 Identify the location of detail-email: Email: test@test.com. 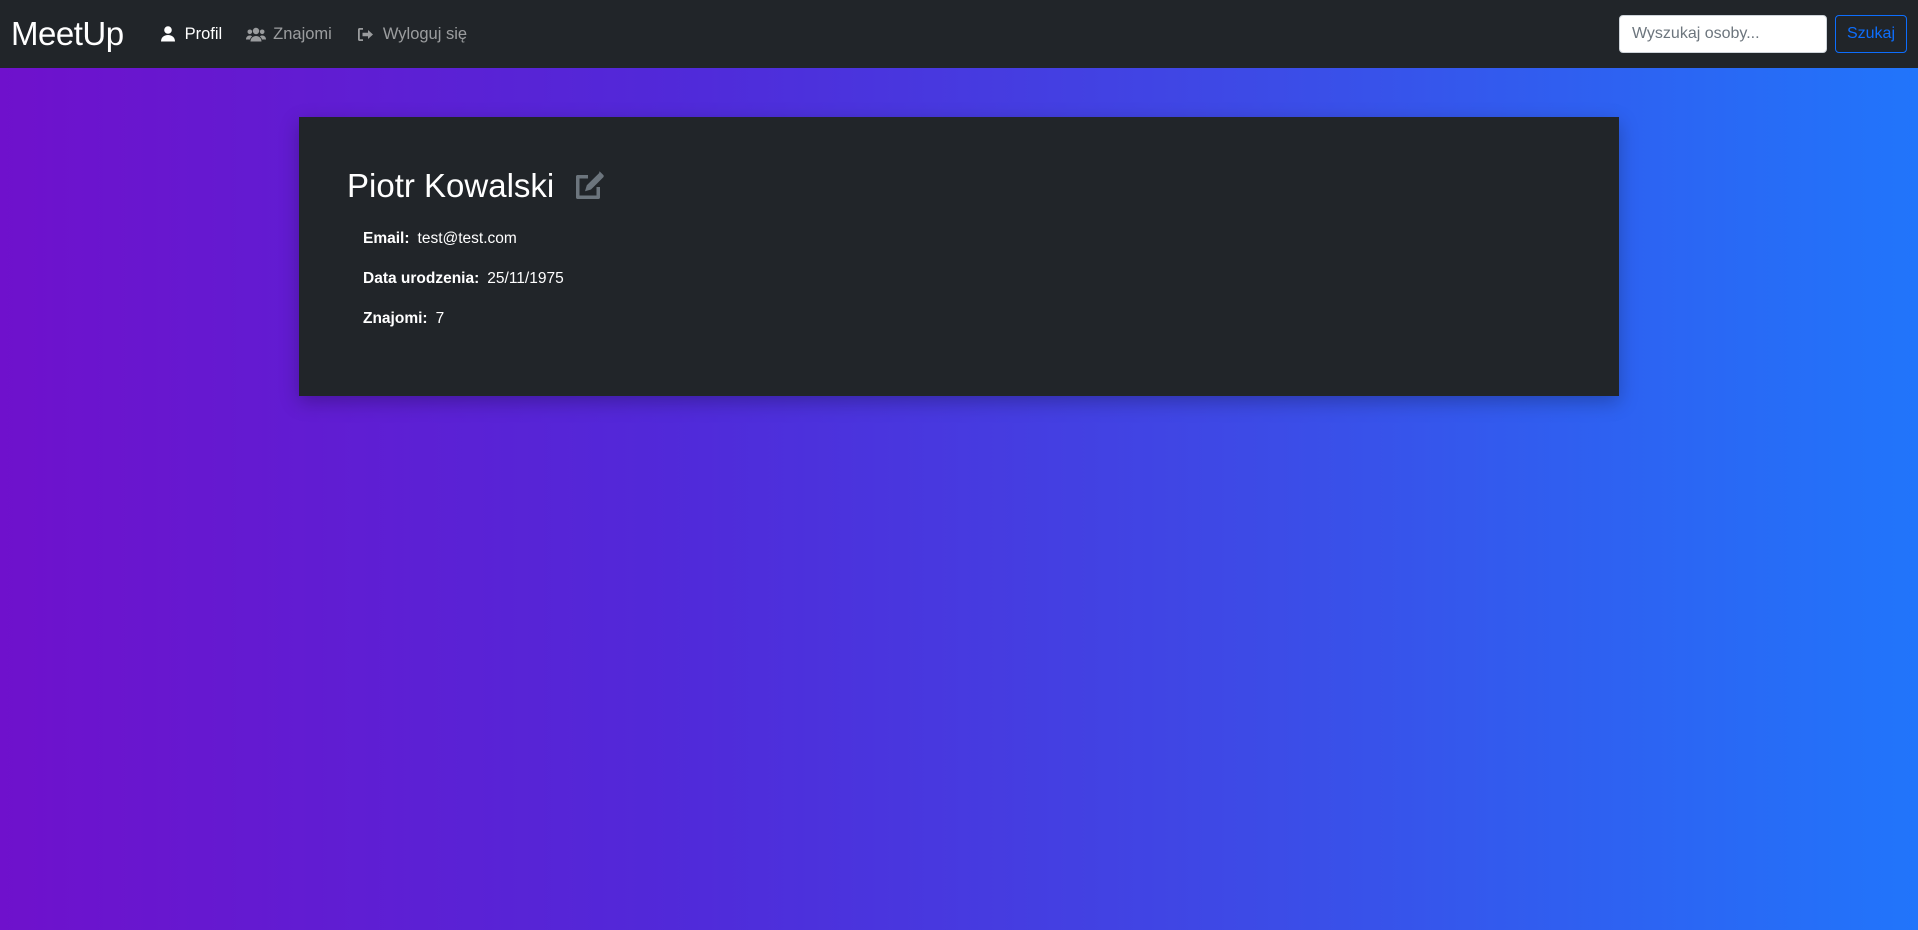
(967, 239).